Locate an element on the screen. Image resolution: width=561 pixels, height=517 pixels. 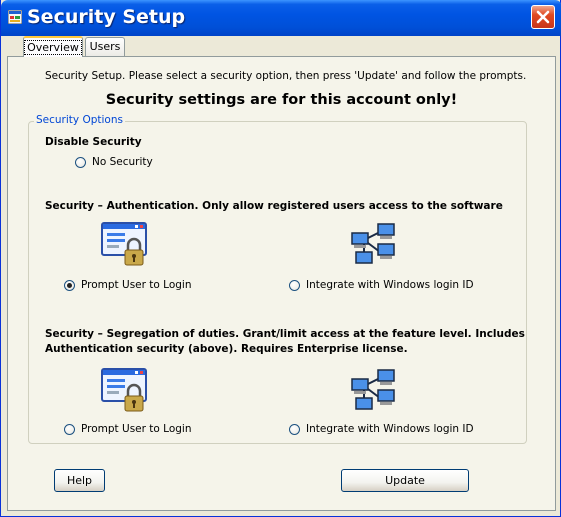
tab-users: Users is located at coordinates (105, 46).